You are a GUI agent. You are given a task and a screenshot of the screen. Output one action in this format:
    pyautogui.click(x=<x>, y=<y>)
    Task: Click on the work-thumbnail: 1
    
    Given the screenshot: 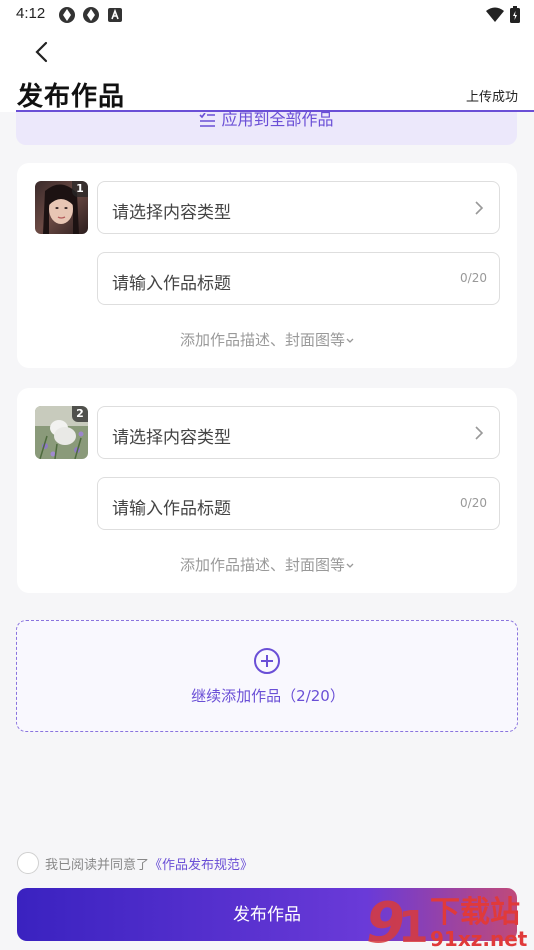 What is the action you would take?
    pyautogui.click(x=61, y=207)
    